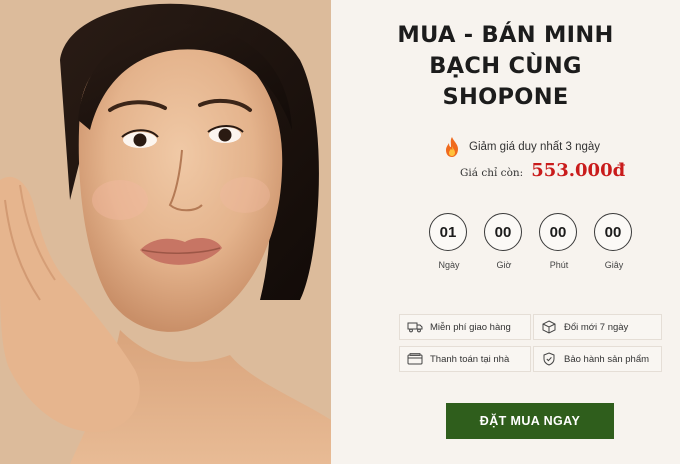 Image resolution: width=680 pixels, height=464 pixels. I want to click on feature-warranty: Bảo hành sản phẩm, so click(597, 359).